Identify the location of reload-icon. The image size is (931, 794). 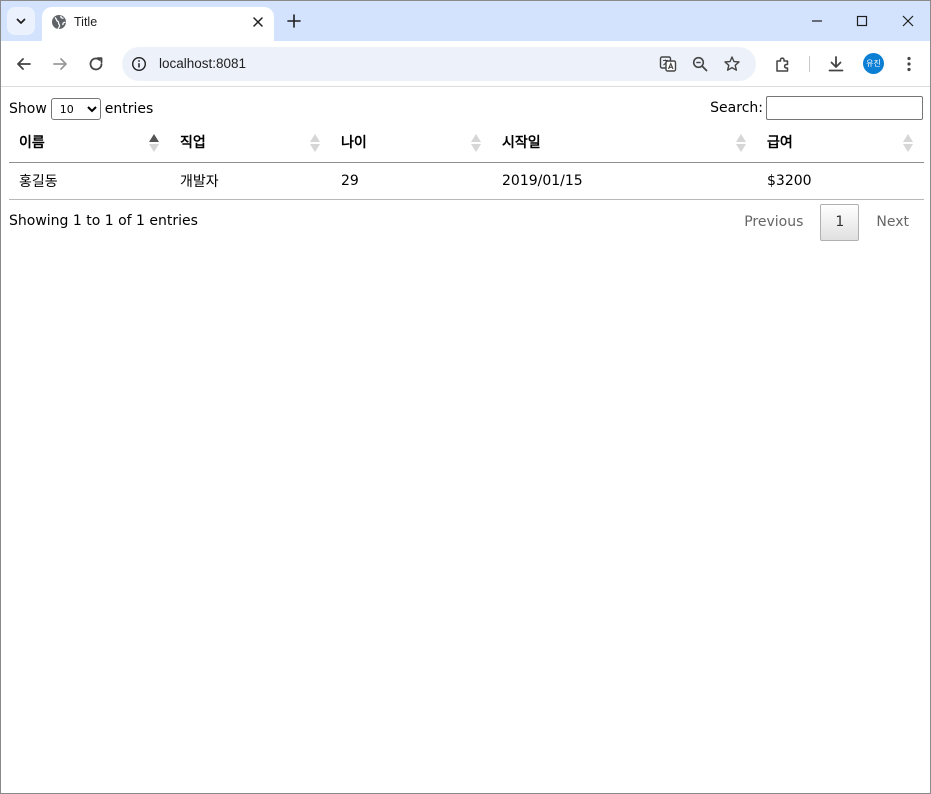
(96, 64).